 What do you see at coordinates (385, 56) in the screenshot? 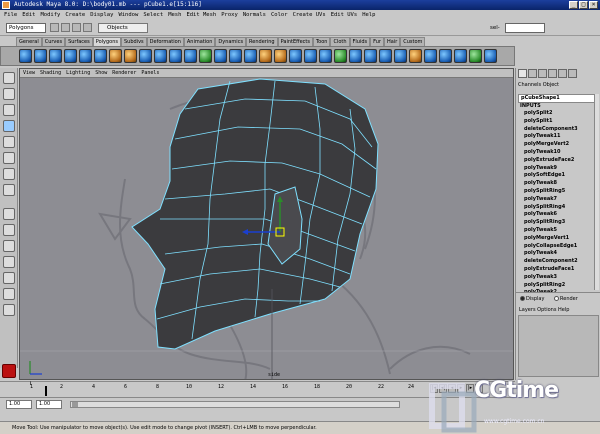
I see `spherical-map-icon` at bounding box center [385, 56].